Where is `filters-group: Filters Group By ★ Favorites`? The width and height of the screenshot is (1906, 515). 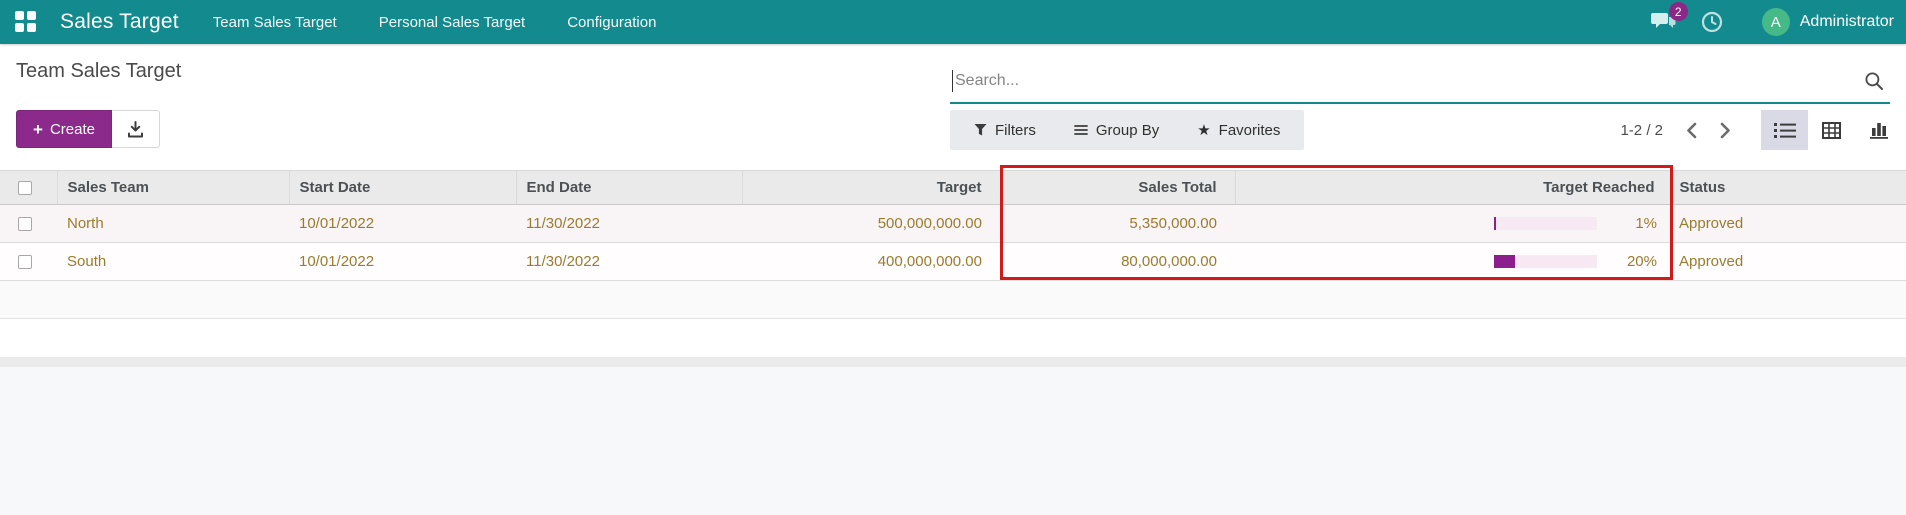
filters-group: Filters Group By ★ Favorites is located at coordinates (1127, 130).